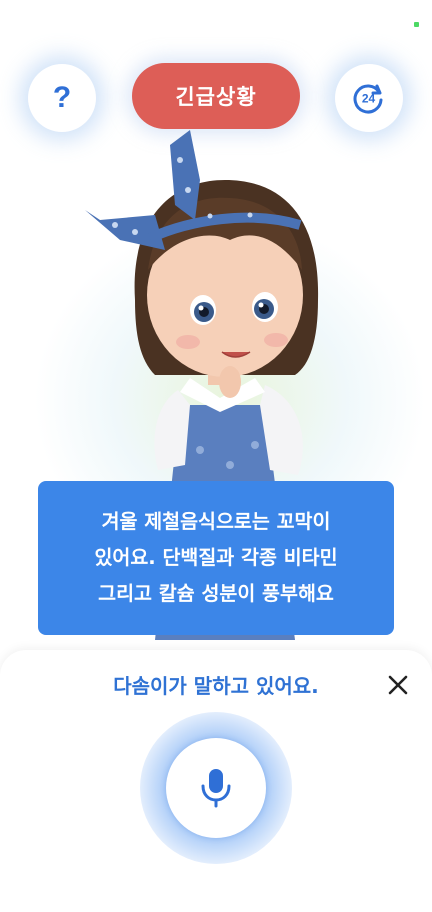 The height and width of the screenshot is (912, 432). I want to click on close-button, so click(398, 685).